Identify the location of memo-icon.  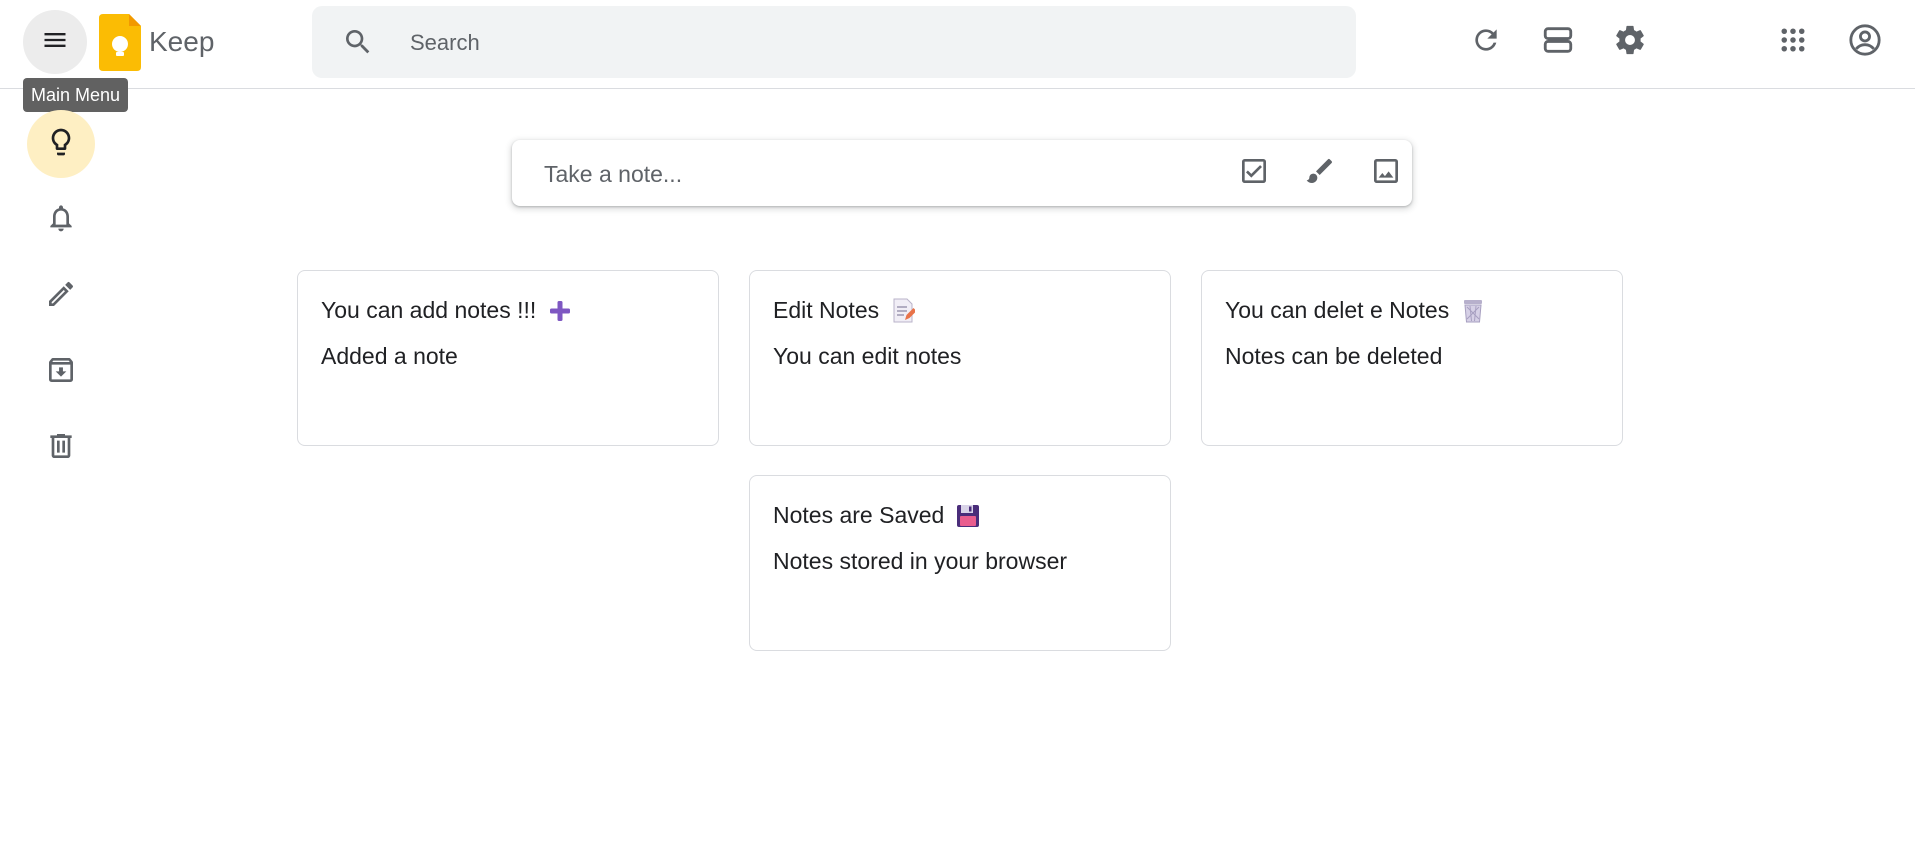
(903, 311).